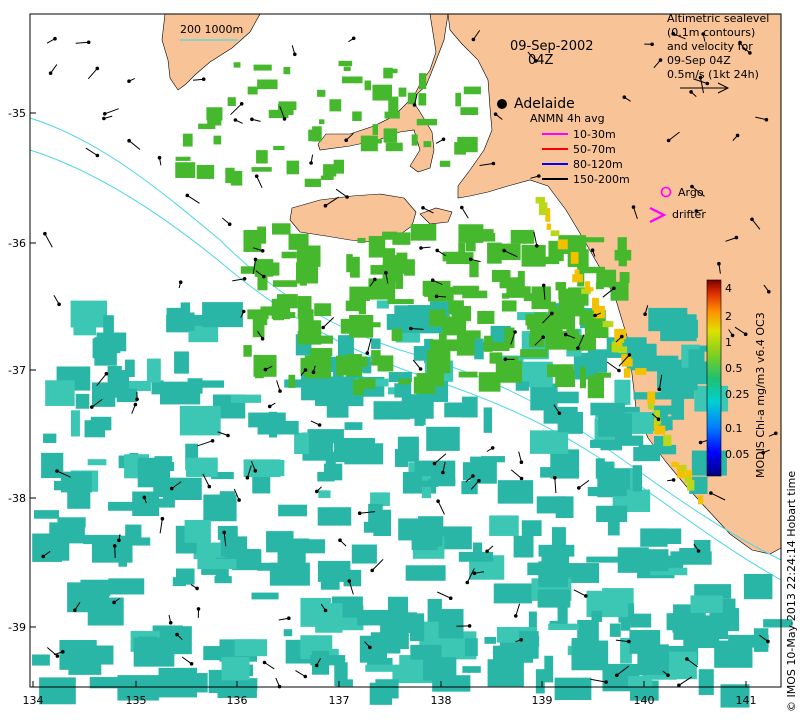 The width and height of the screenshot is (800, 720). Describe the element at coordinates (339, 700) in the screenshot. I see `x-tick-label: 137` at that location.